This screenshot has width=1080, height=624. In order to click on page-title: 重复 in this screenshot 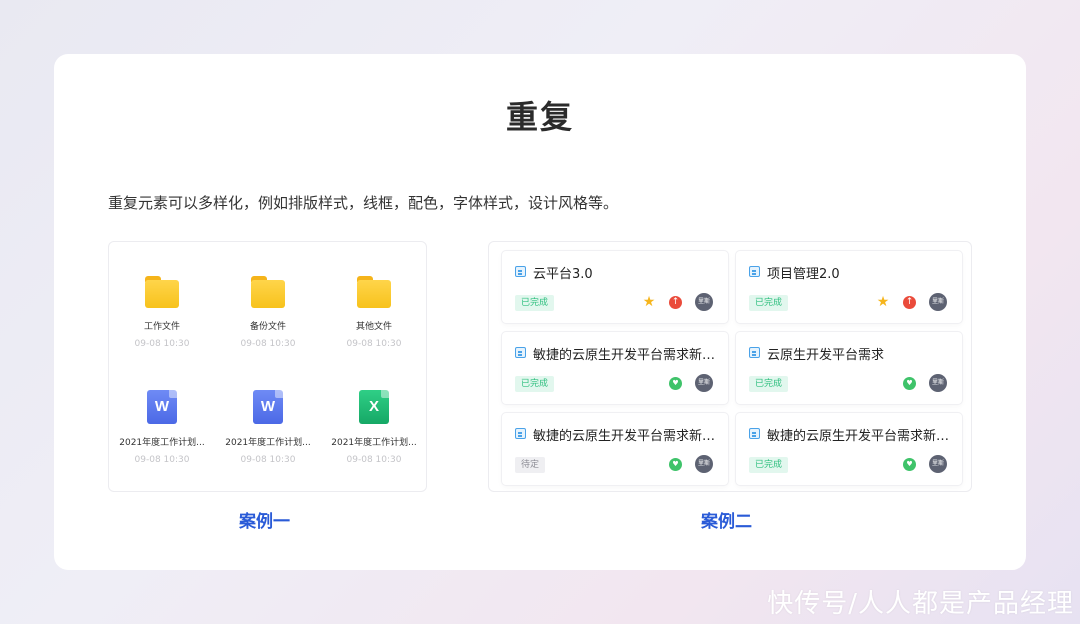, I will do `click(539, 117)`.